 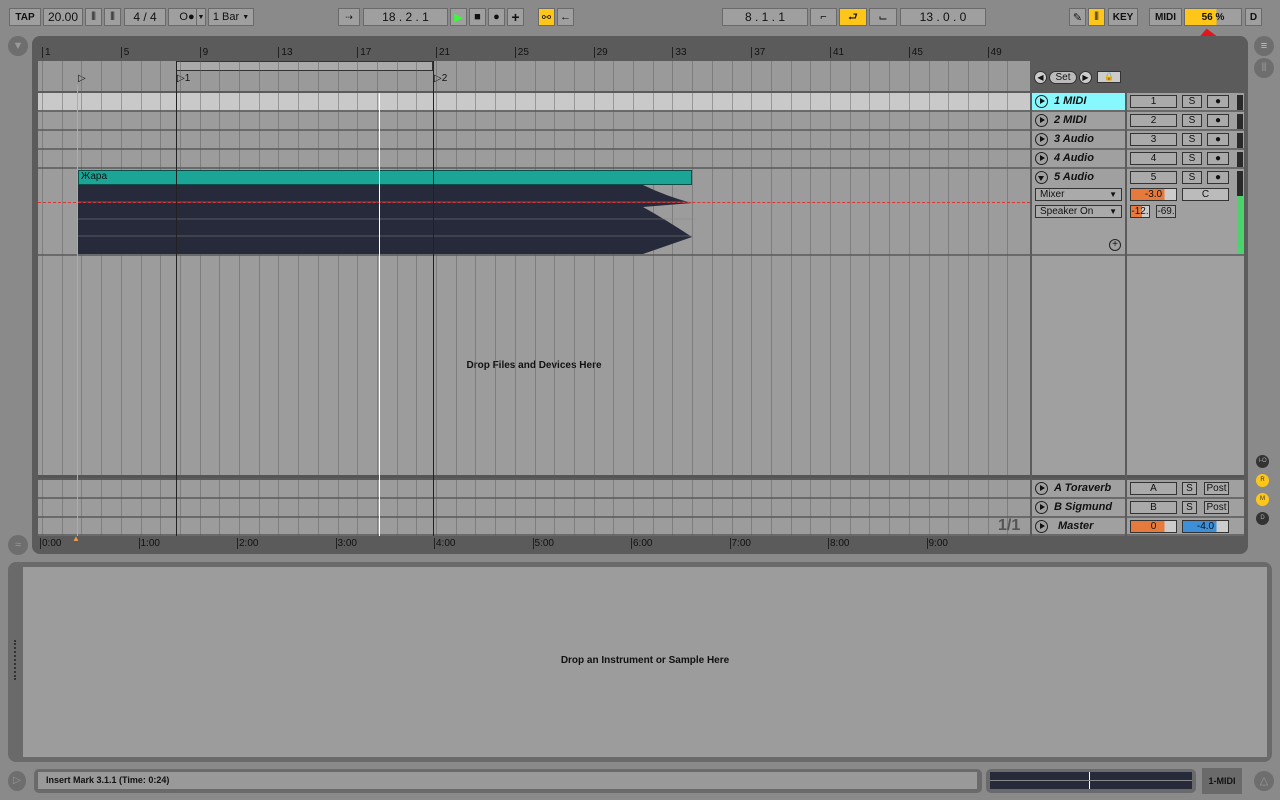 I want to click on session-view-icon: ⦀, so click(x=1264, y=68).